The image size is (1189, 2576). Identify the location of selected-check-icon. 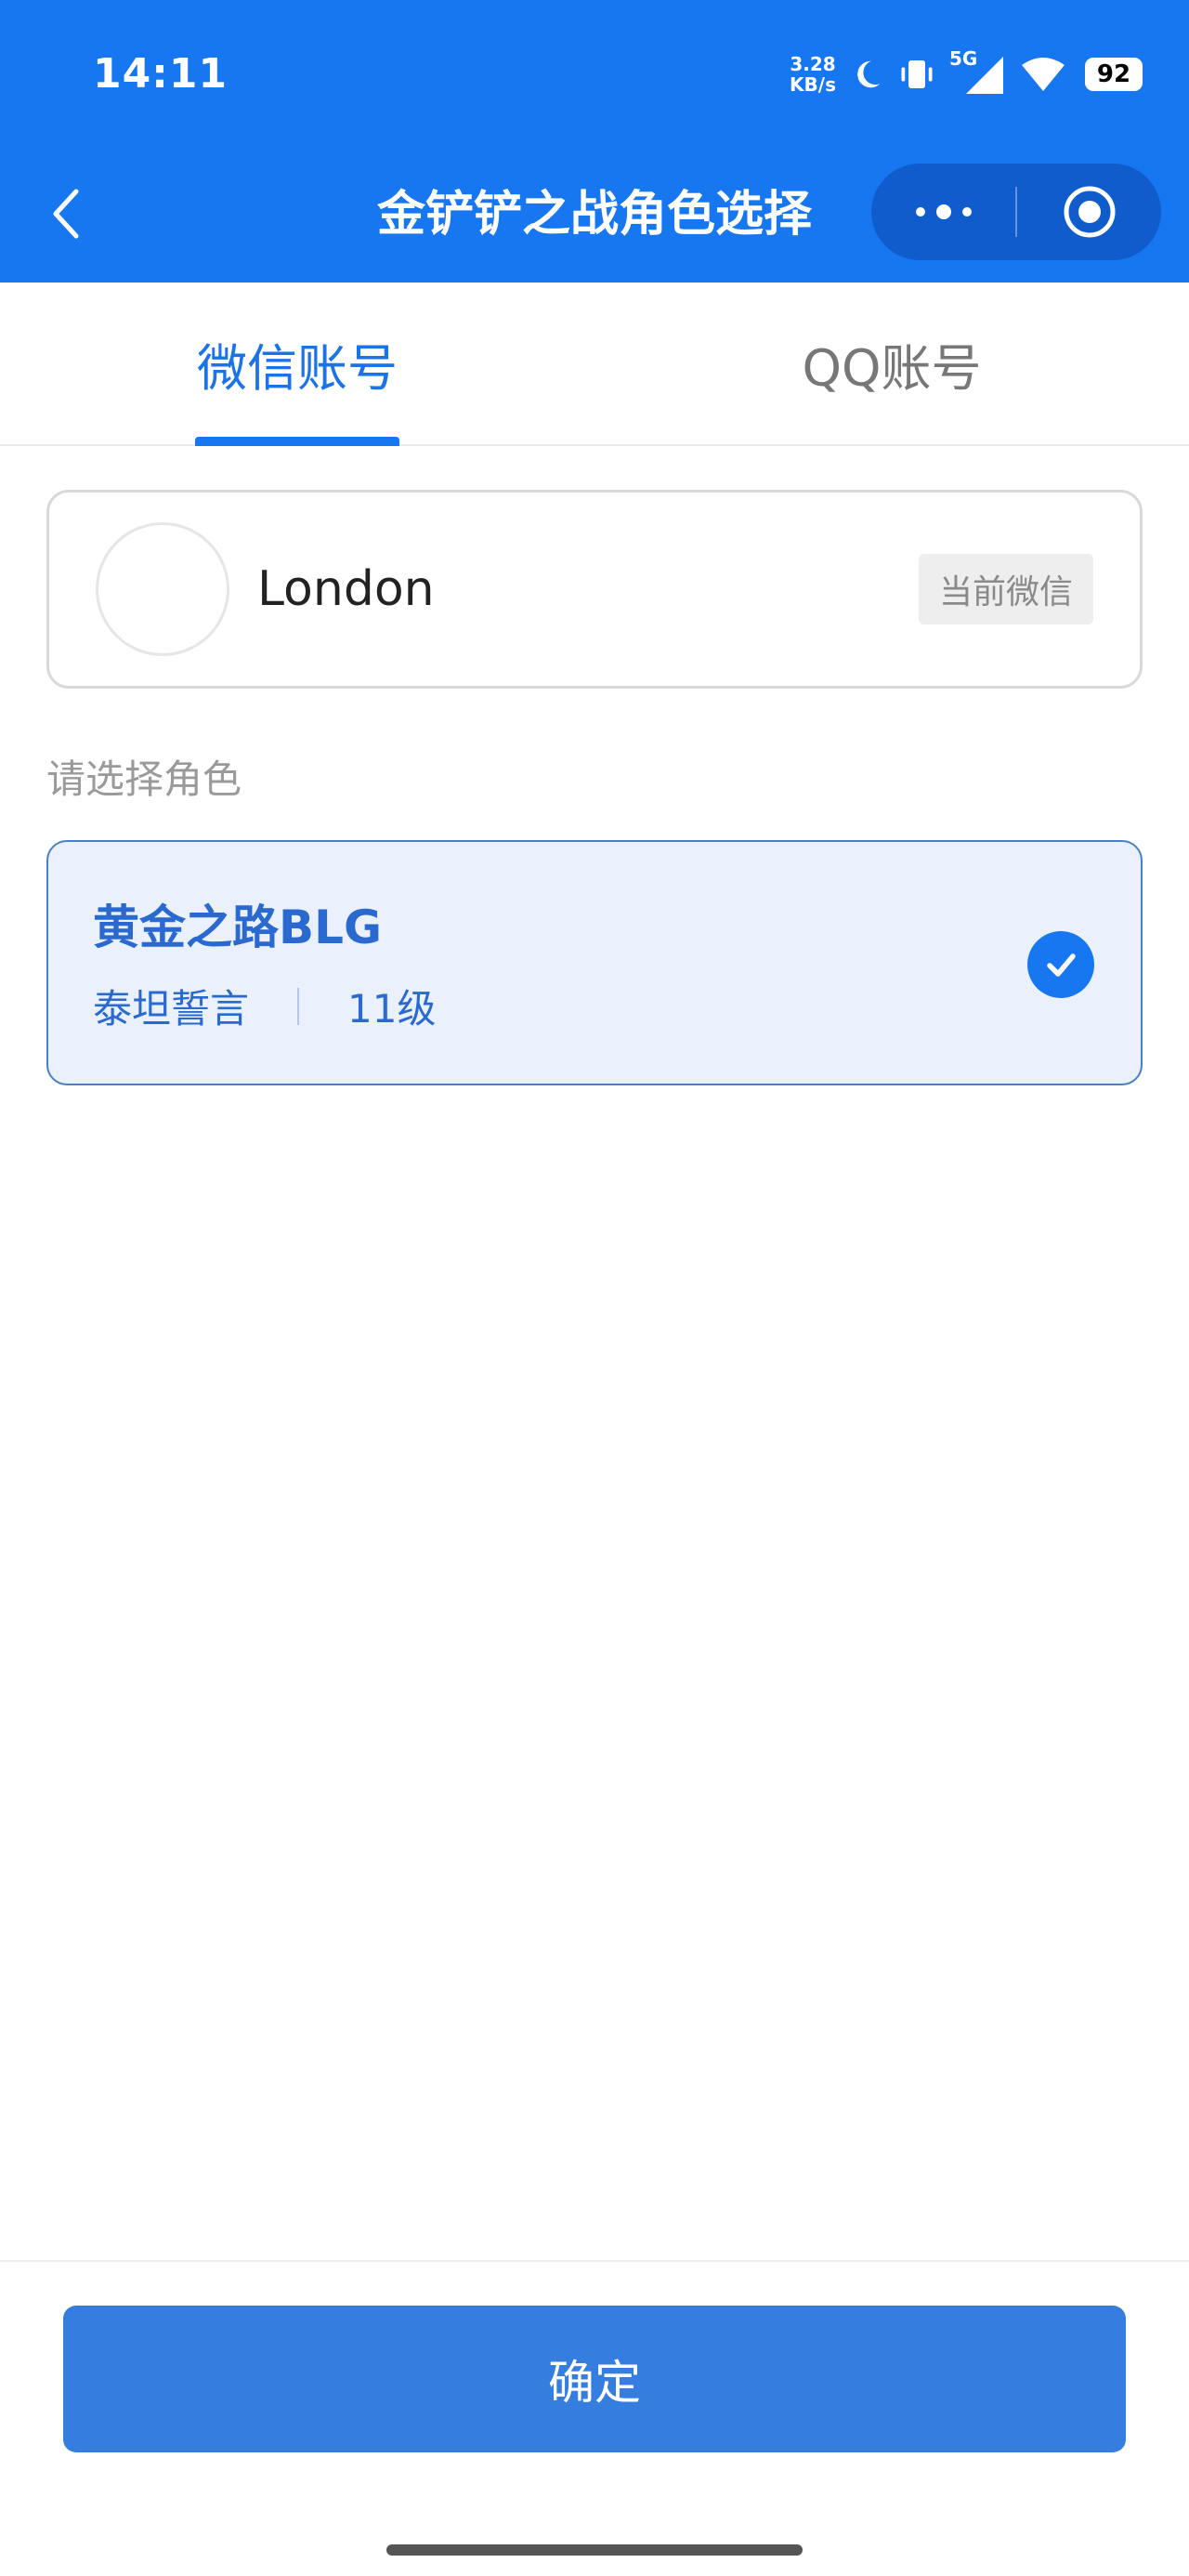
(1060, 964).